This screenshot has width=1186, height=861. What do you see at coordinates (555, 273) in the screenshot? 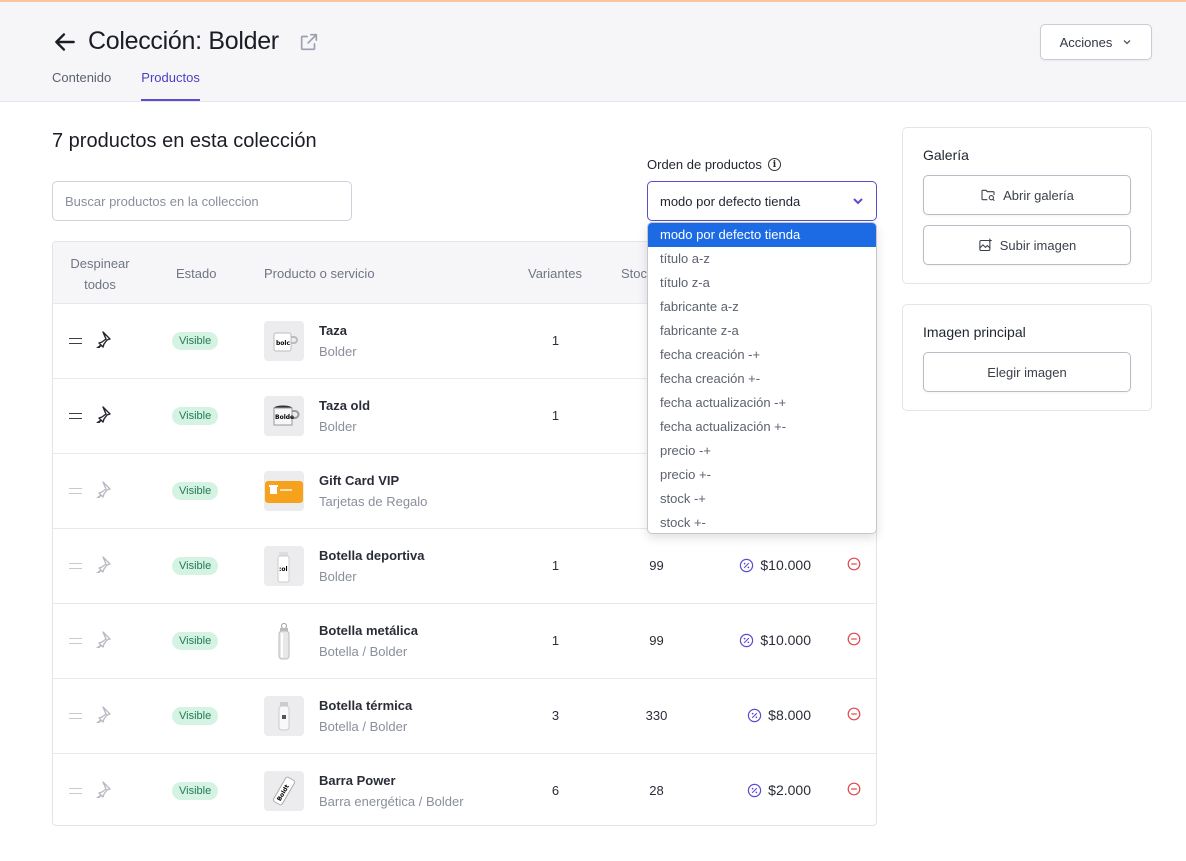
I see `header-variants: Variantes` at bounding box center [555, 273].